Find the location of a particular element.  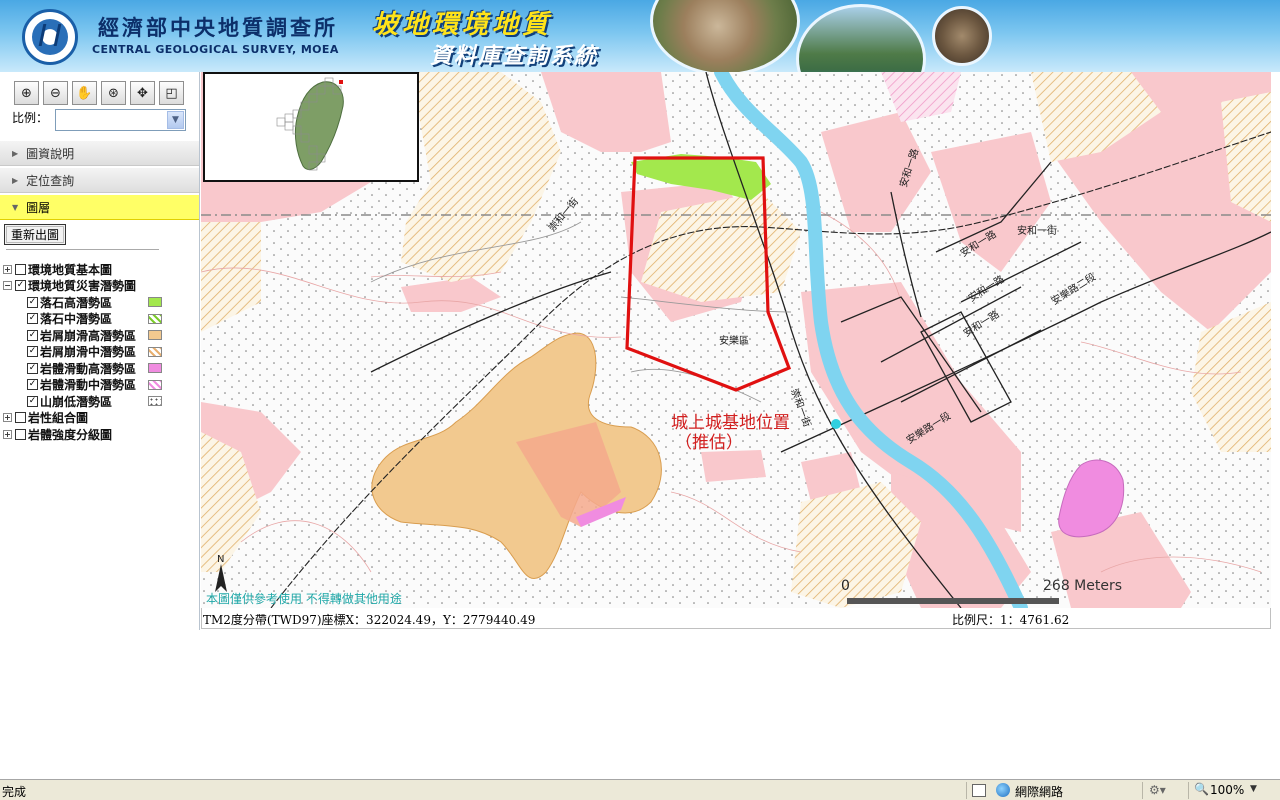

protected-mode-icon: ⚙▾ is located at coordinates (1157, 790).